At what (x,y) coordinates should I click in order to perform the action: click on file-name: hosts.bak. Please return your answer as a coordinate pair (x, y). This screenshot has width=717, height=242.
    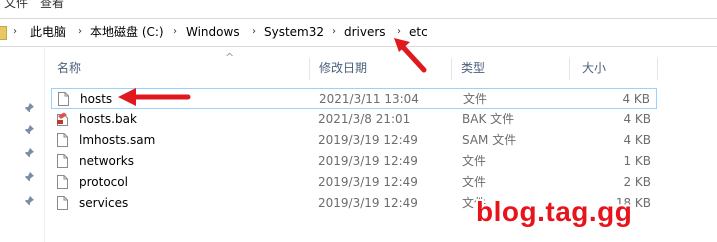
    Looking at the image, I should click on (108, 119).